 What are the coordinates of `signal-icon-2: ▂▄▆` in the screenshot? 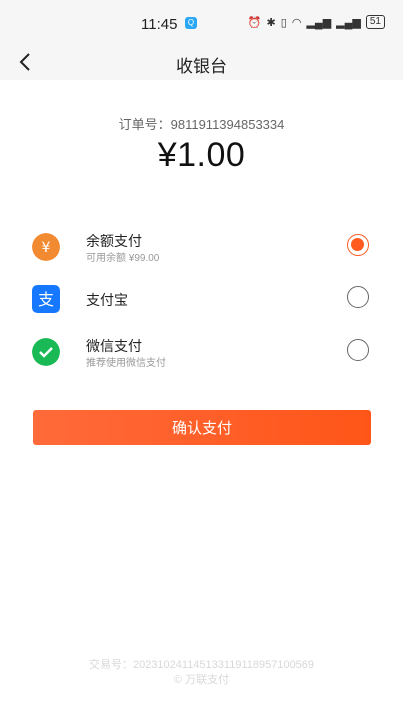 It's located at (348, 22).